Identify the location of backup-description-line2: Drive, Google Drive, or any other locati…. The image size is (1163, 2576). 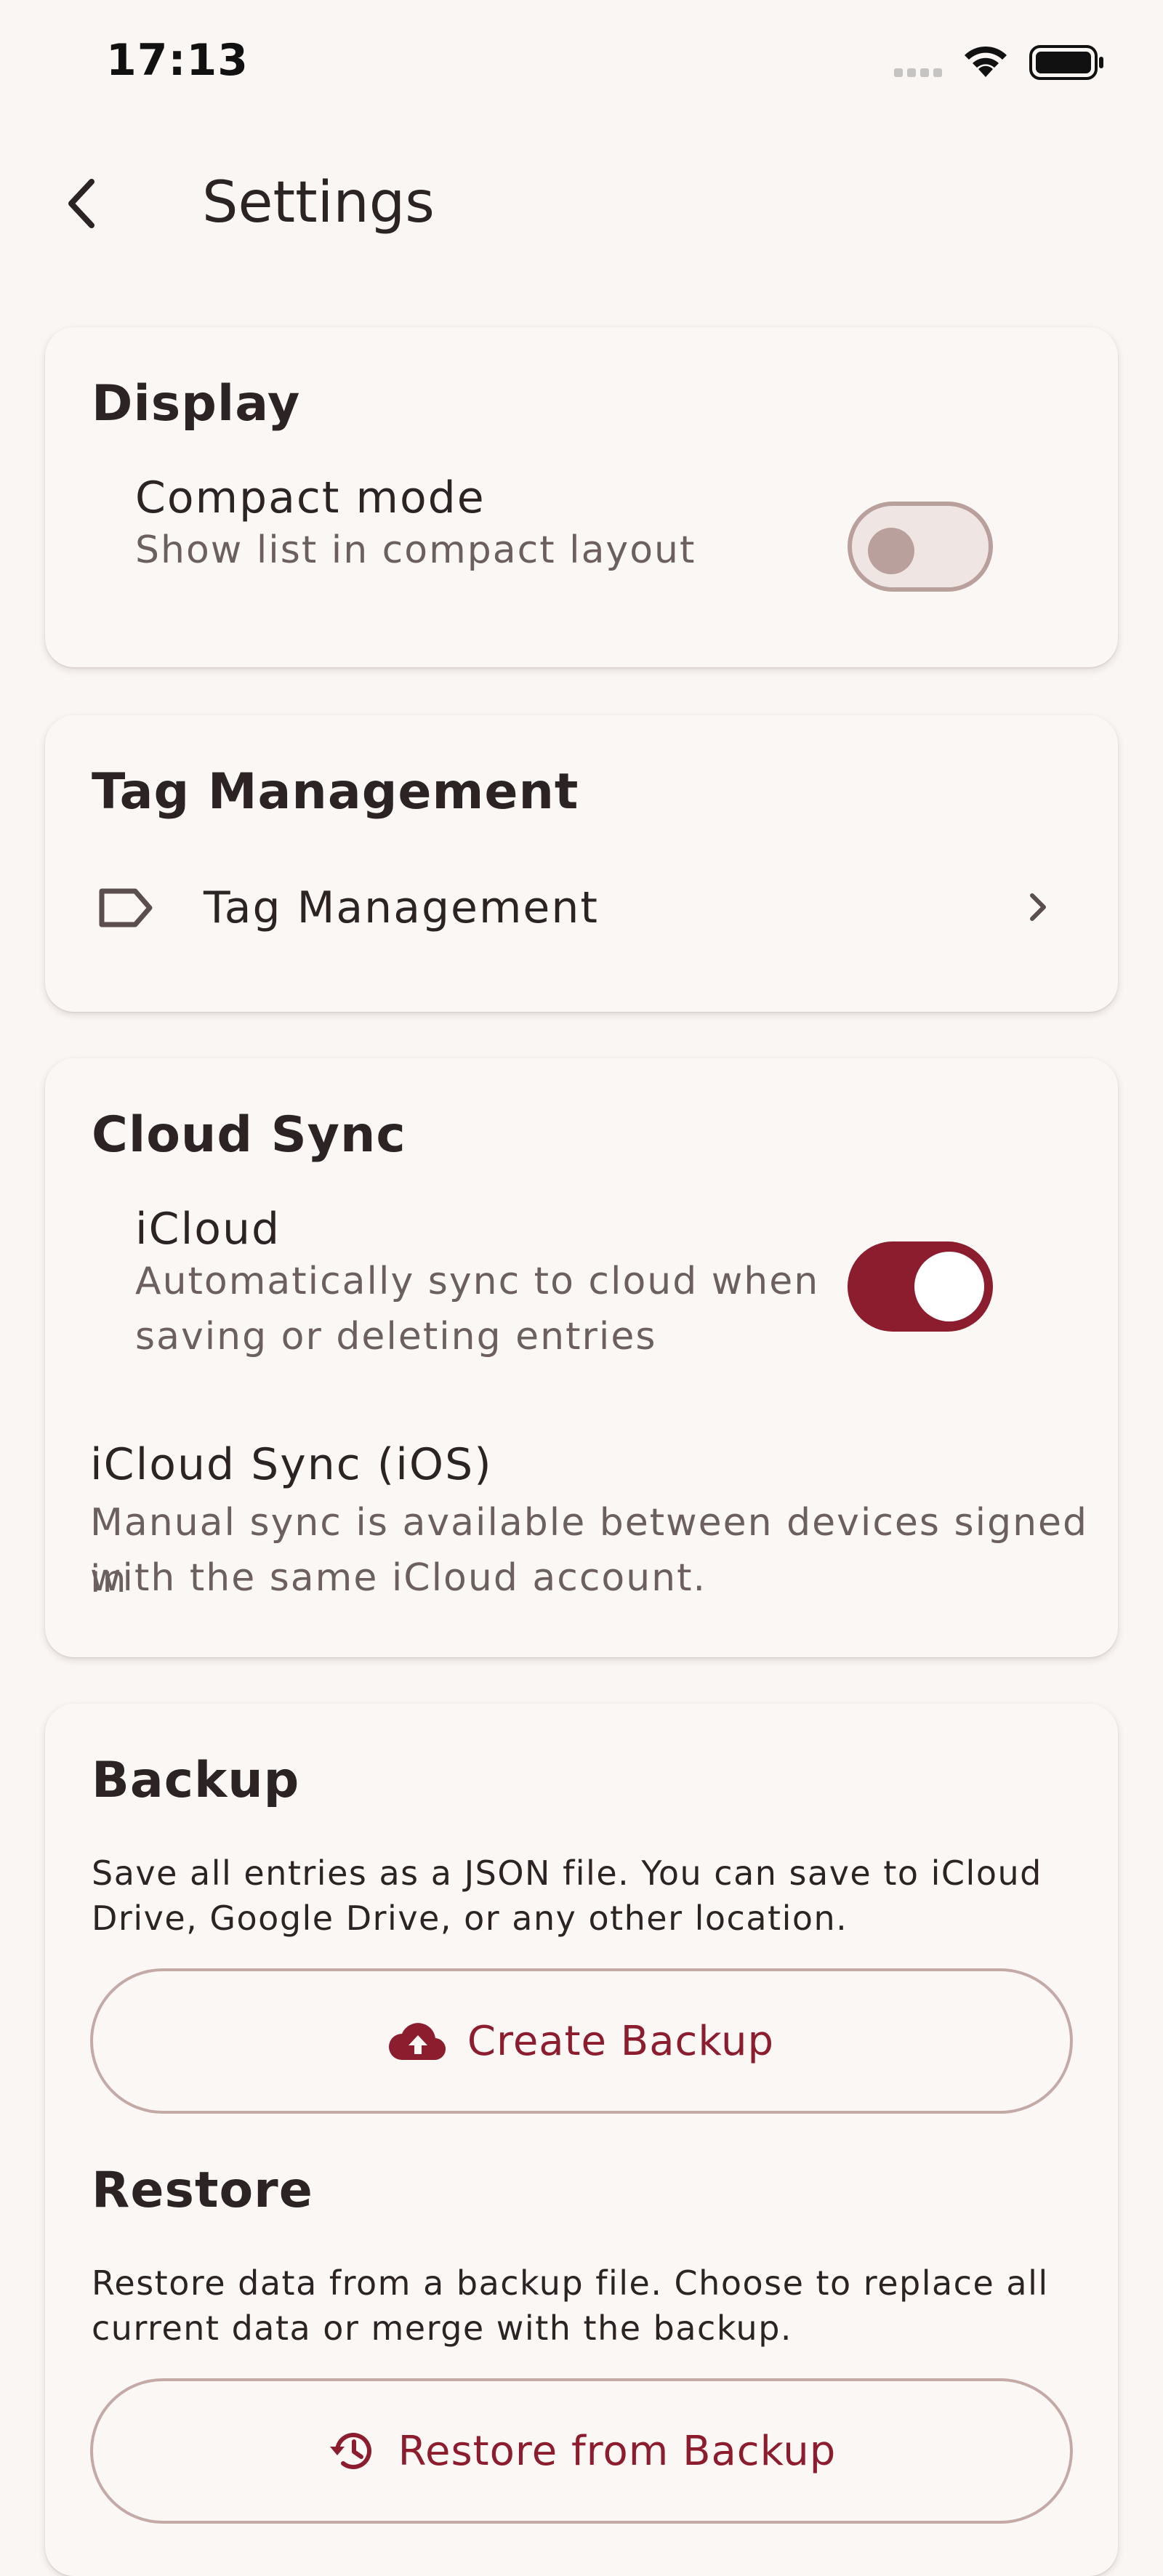
(470, 1918).